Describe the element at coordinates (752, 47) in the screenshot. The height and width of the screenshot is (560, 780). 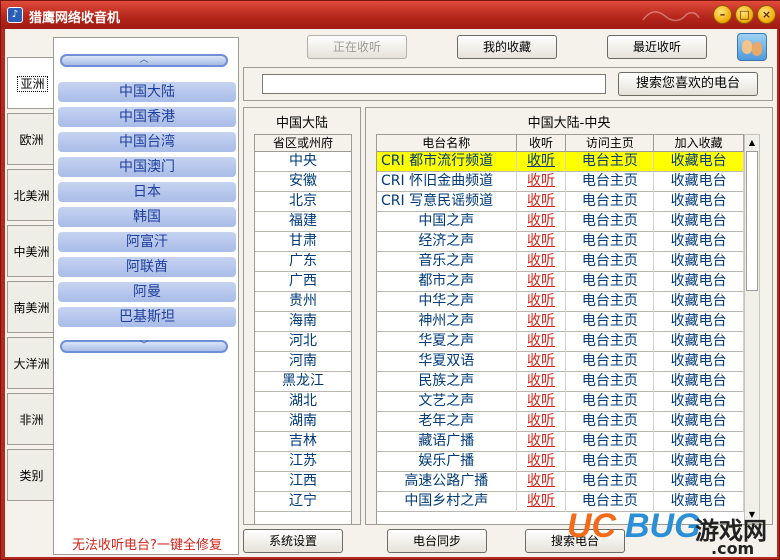
I see `user-avatar-icon` at that location.